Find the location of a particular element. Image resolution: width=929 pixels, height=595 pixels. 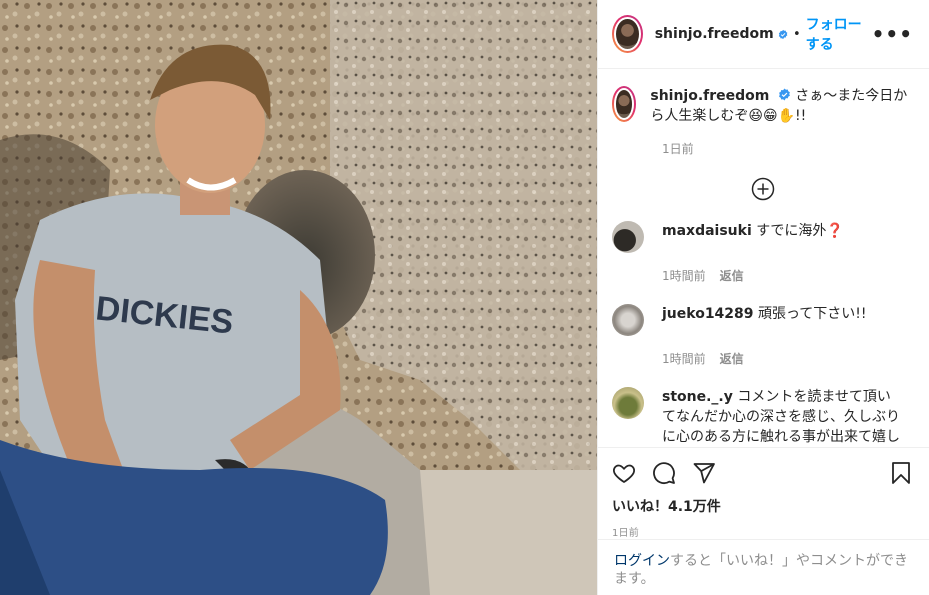

comment-text: 頑張って下さい!! is located at coordinates (812, 314).